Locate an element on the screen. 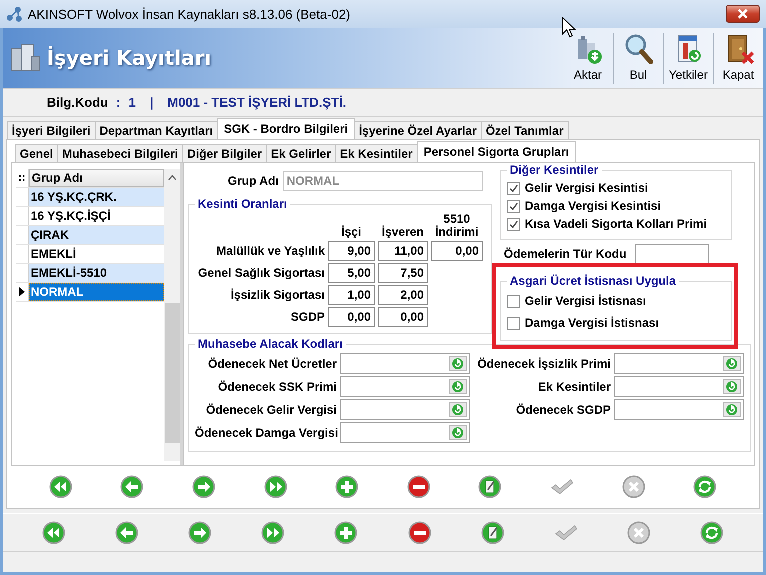 The height and width of the screenshot is (575, 766). group-row: ÇIRAK is located at coordinates (96, 235).